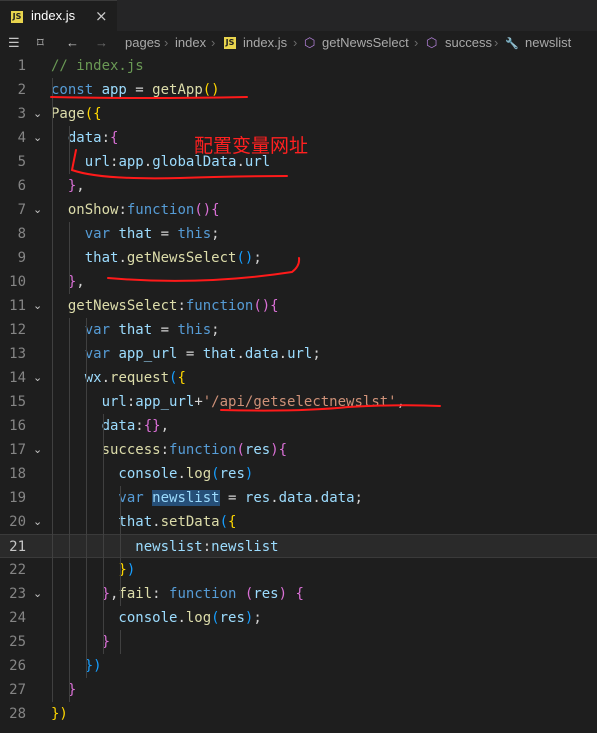 The height and width of the screenshot is (733, 597). What do you see at coordinates (17, 714) in the screenshot?
I see `line-number: 28` at bounding box center [17, 714].